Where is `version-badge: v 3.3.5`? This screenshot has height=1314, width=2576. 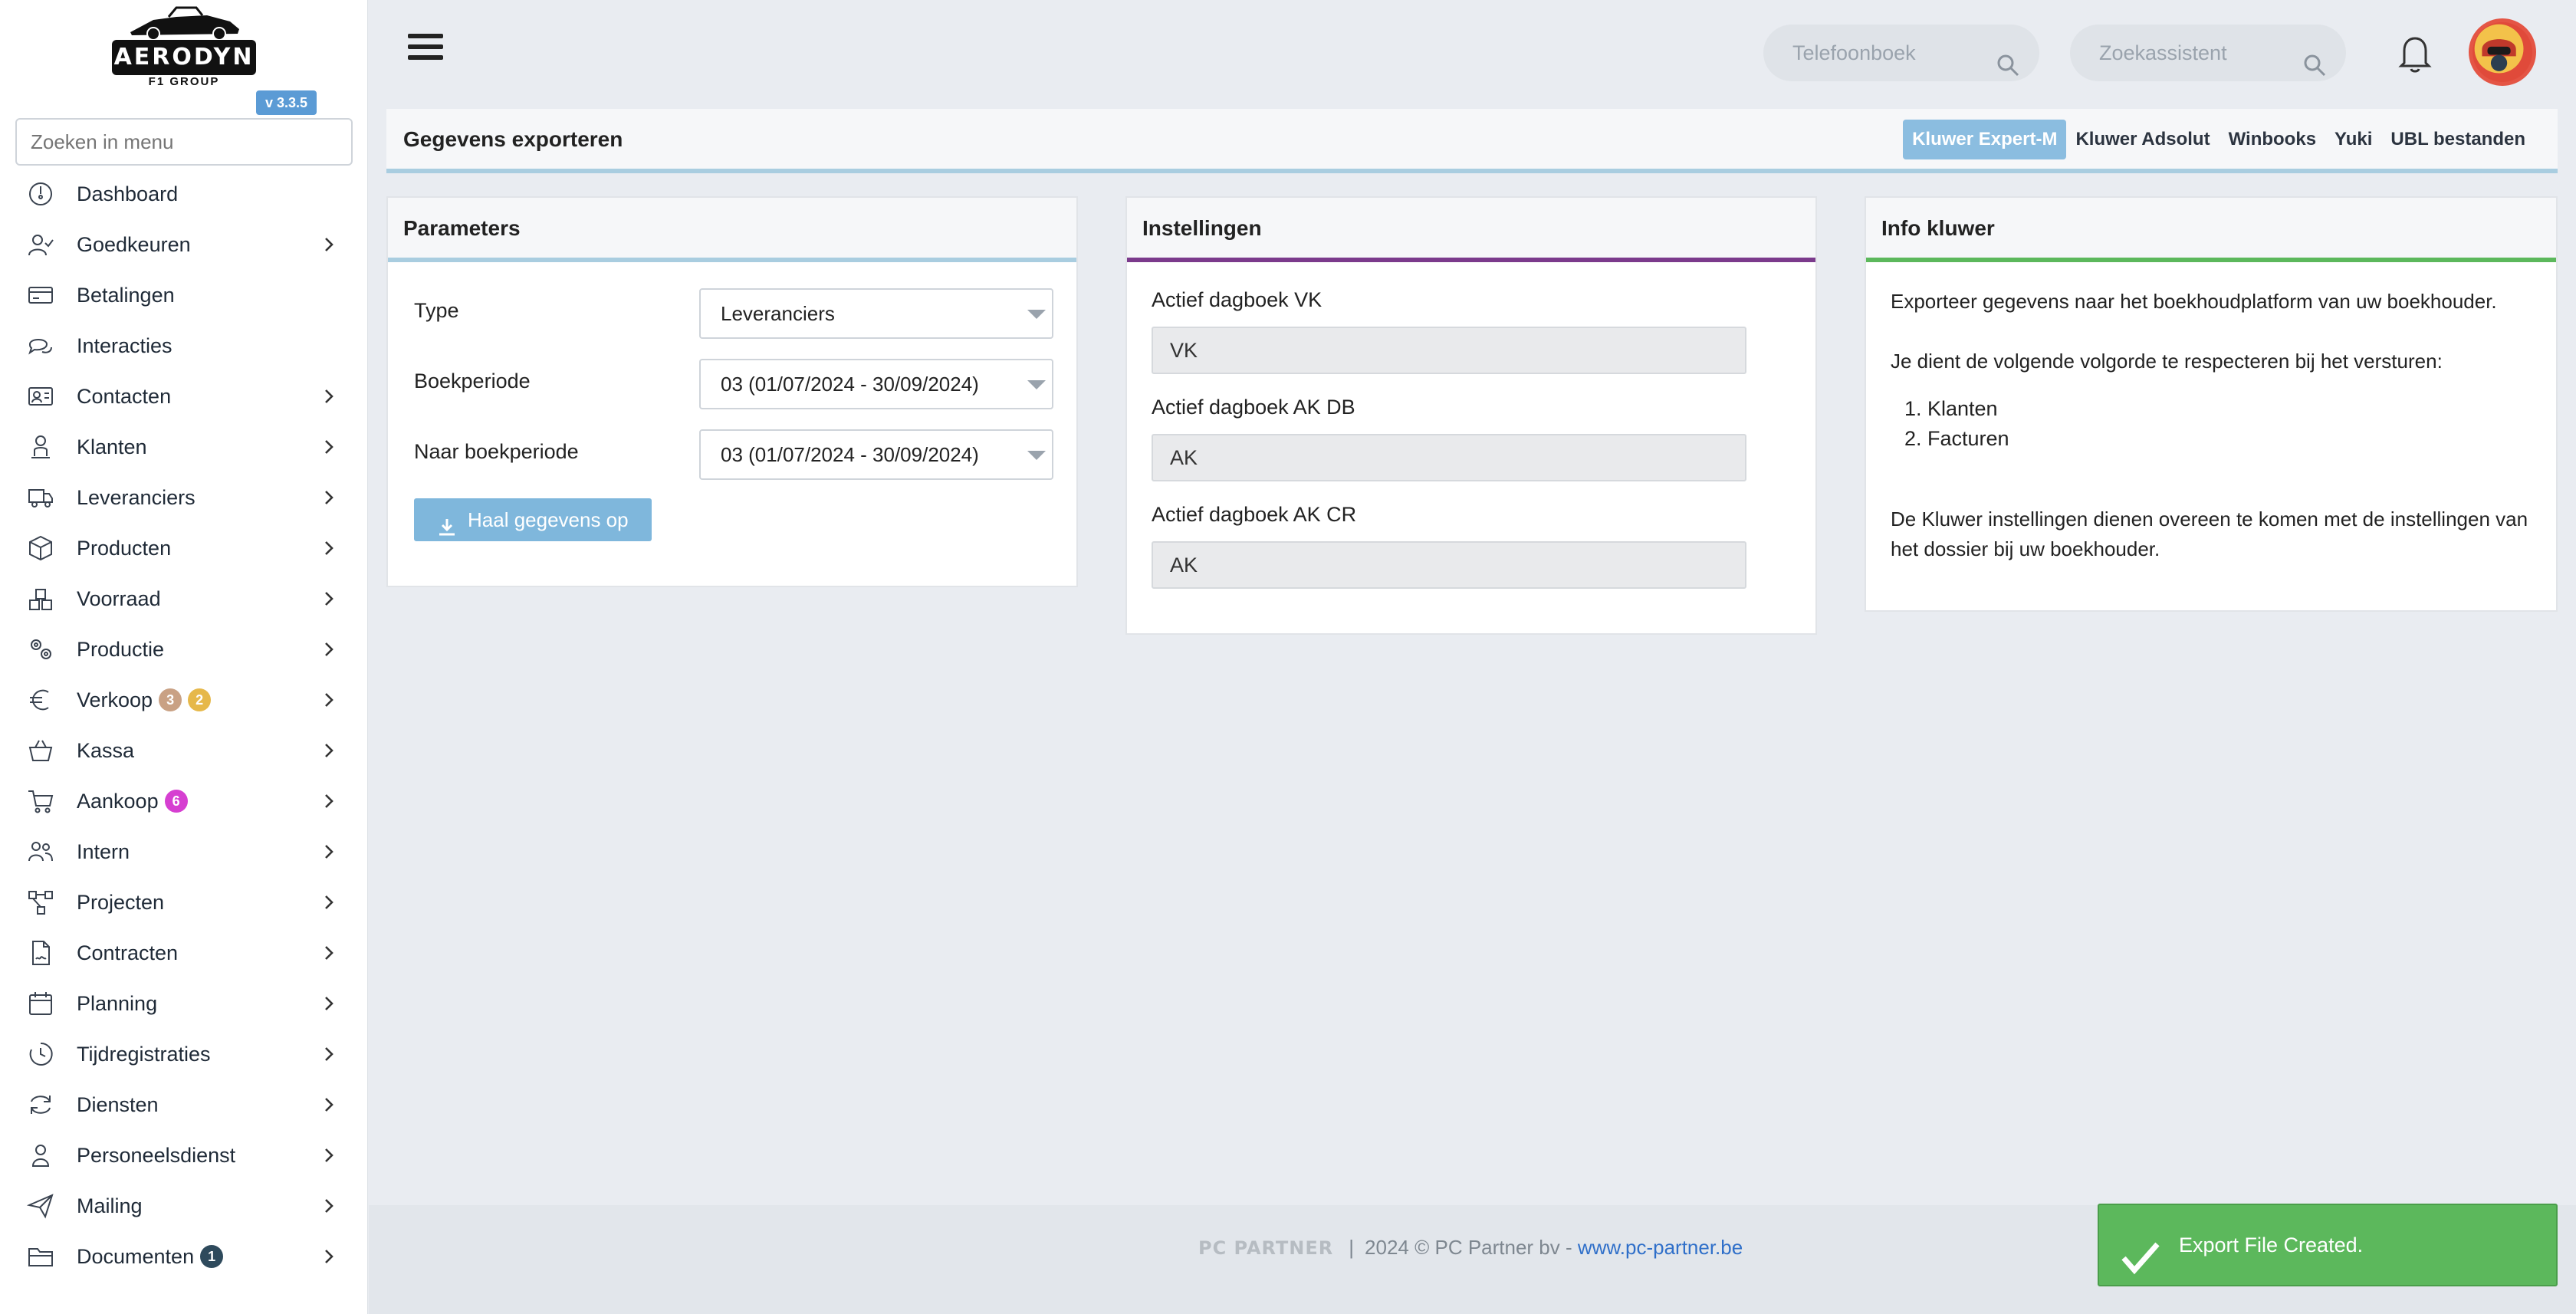
version-badge: v 3.3.5 is located at coordinates (287, 103).